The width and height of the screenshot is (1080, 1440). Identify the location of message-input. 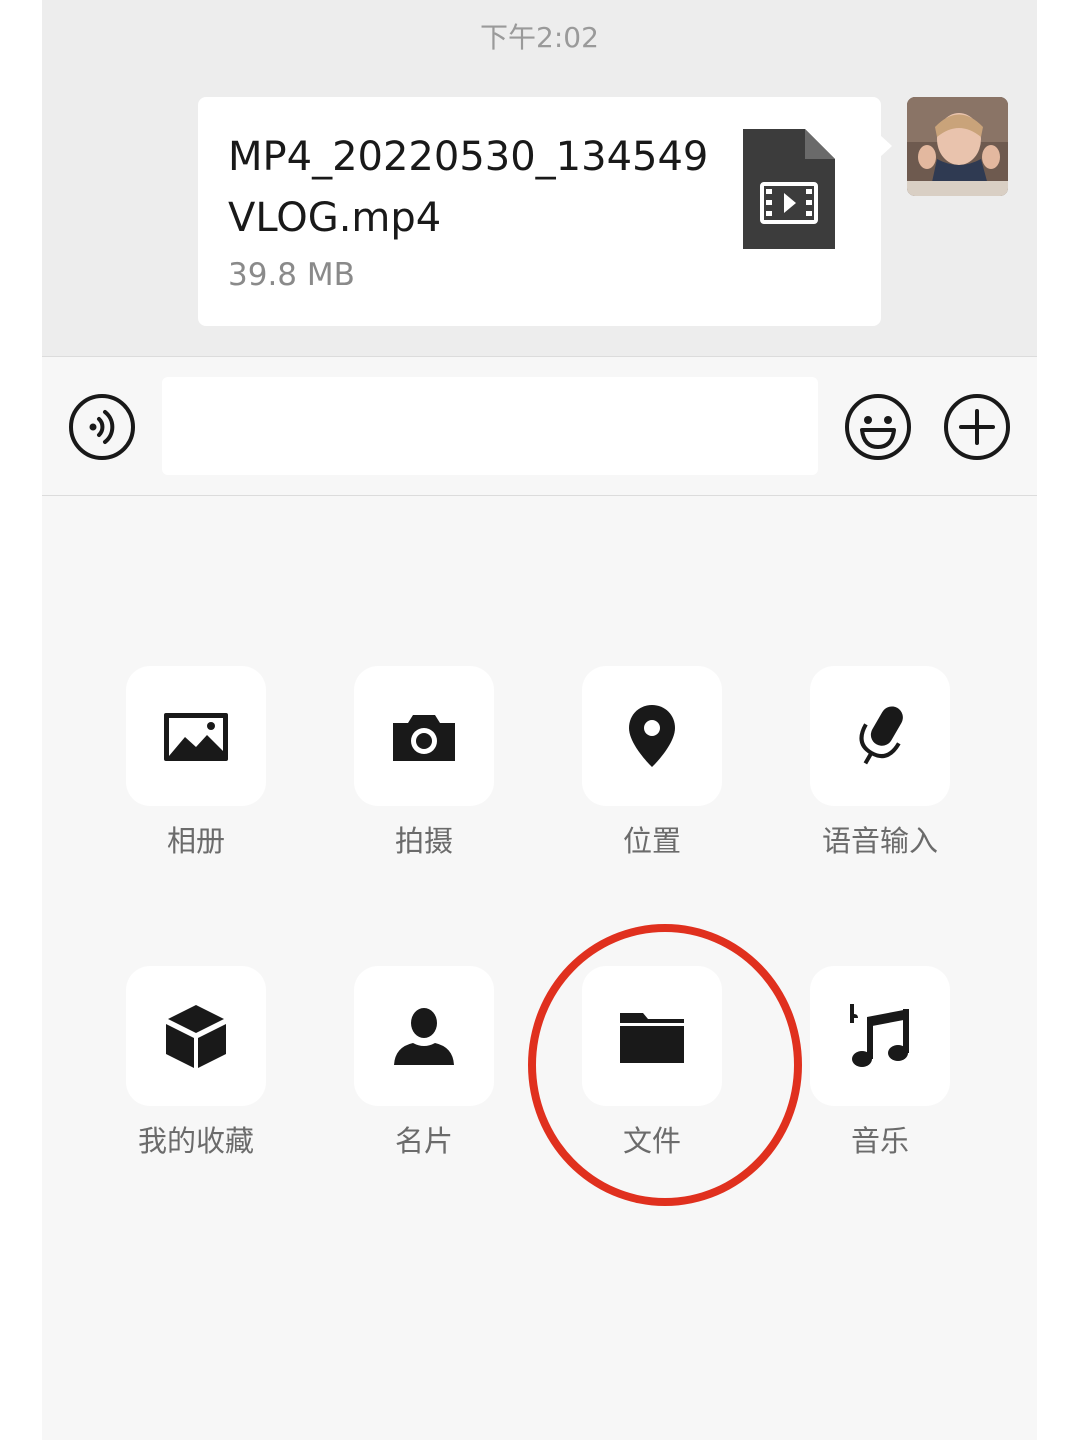
(490, 426).